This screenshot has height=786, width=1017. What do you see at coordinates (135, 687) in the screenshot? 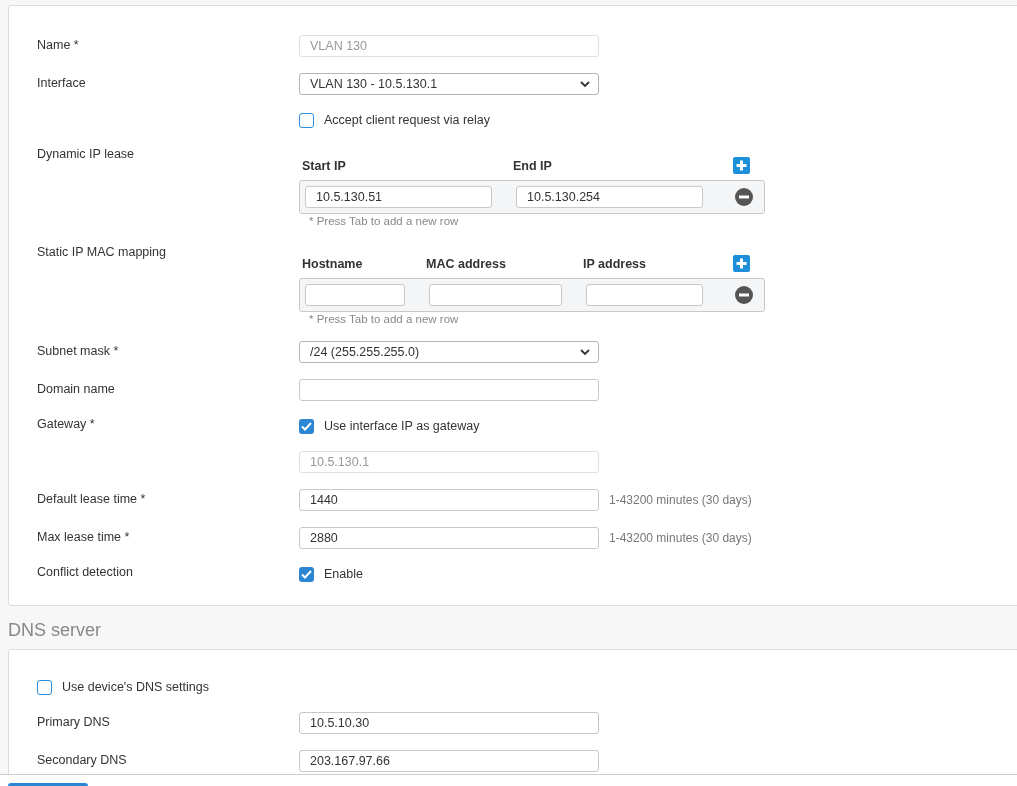
I see `checkbox-label: Use device's DNS settings` at bounding box center [135, 687].